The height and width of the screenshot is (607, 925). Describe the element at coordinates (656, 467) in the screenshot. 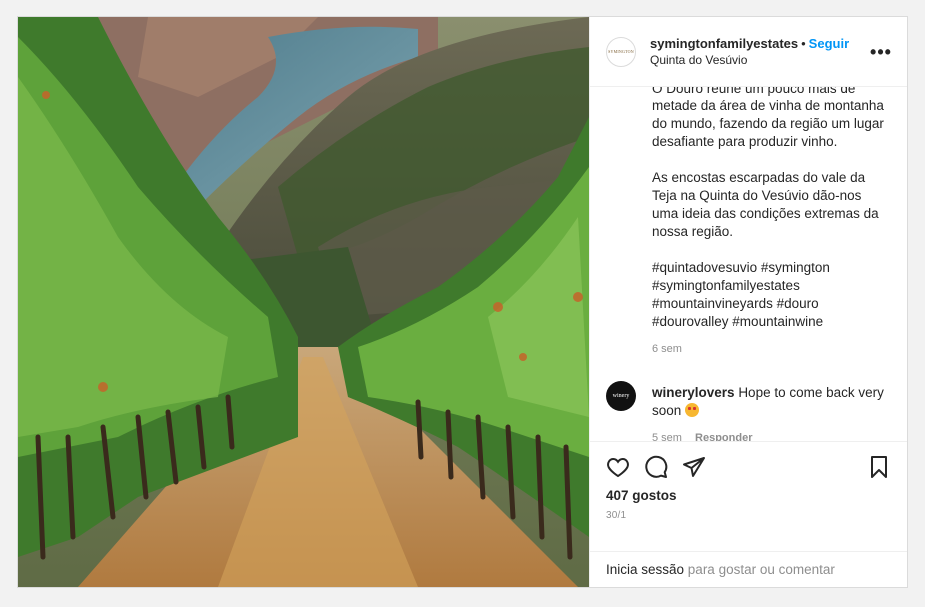

I see `comment-icon` at that location.